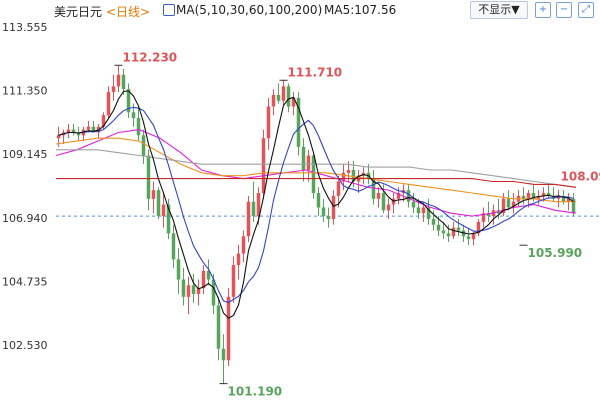 The height and width of the screenshot is (400, 600). Describe the element at coordinates (25, 154) in the screenshot. I see `y-tick-label: 109.145` at that location.